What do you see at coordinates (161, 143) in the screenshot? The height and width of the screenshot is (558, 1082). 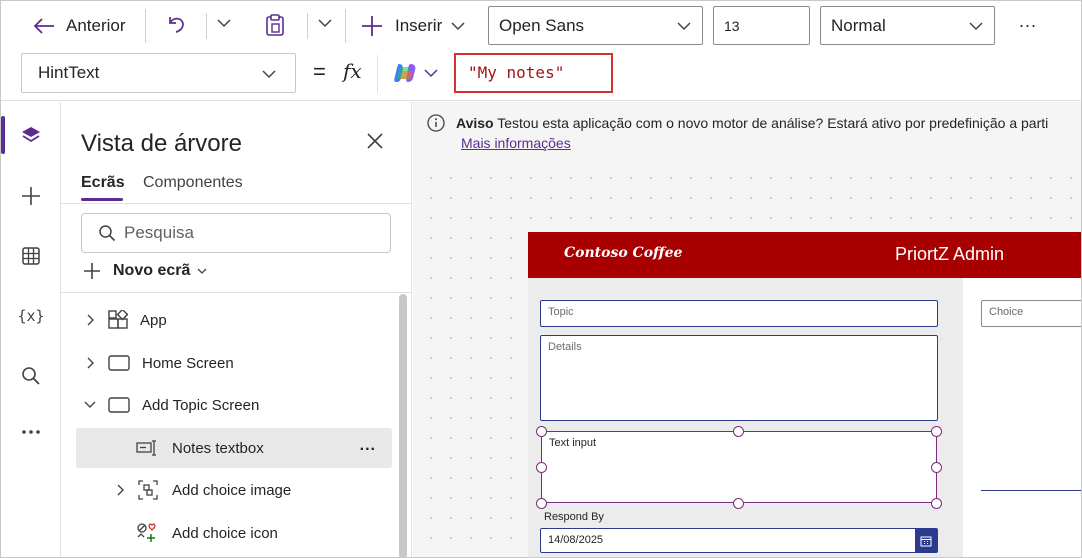 I see `panel-title: Vista de árvore` at bounding box center [161, 143].